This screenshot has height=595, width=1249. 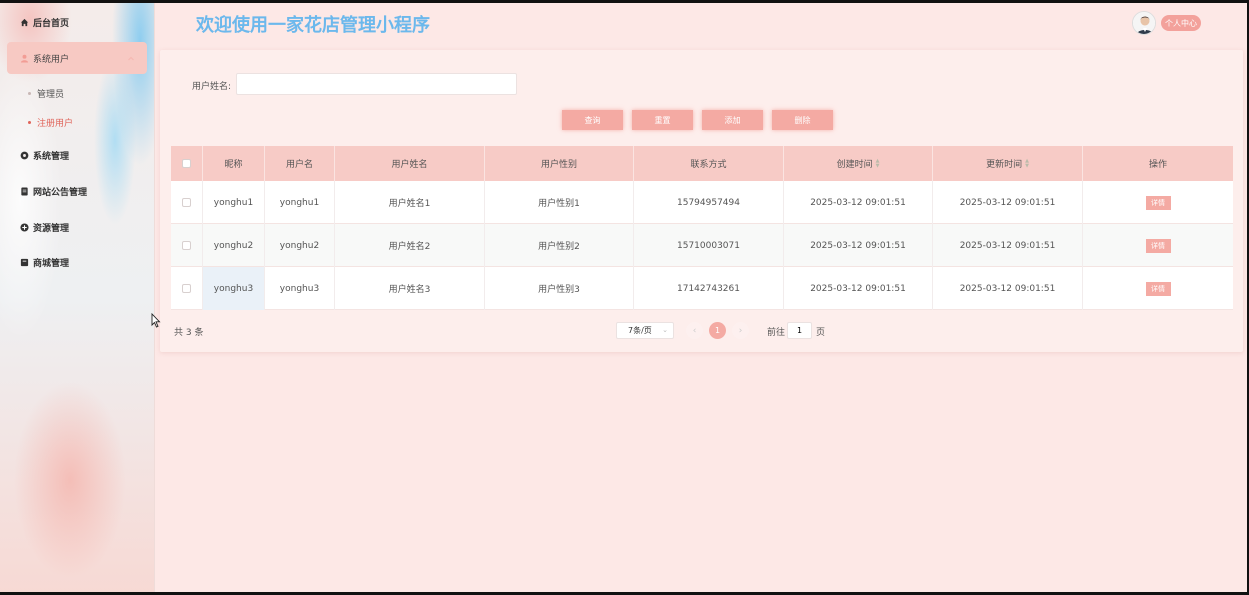 What do you see at coordinates (300, 202) in the screenshot?
I see `cell-username: yonghu1` at bounding box center [300, 202].